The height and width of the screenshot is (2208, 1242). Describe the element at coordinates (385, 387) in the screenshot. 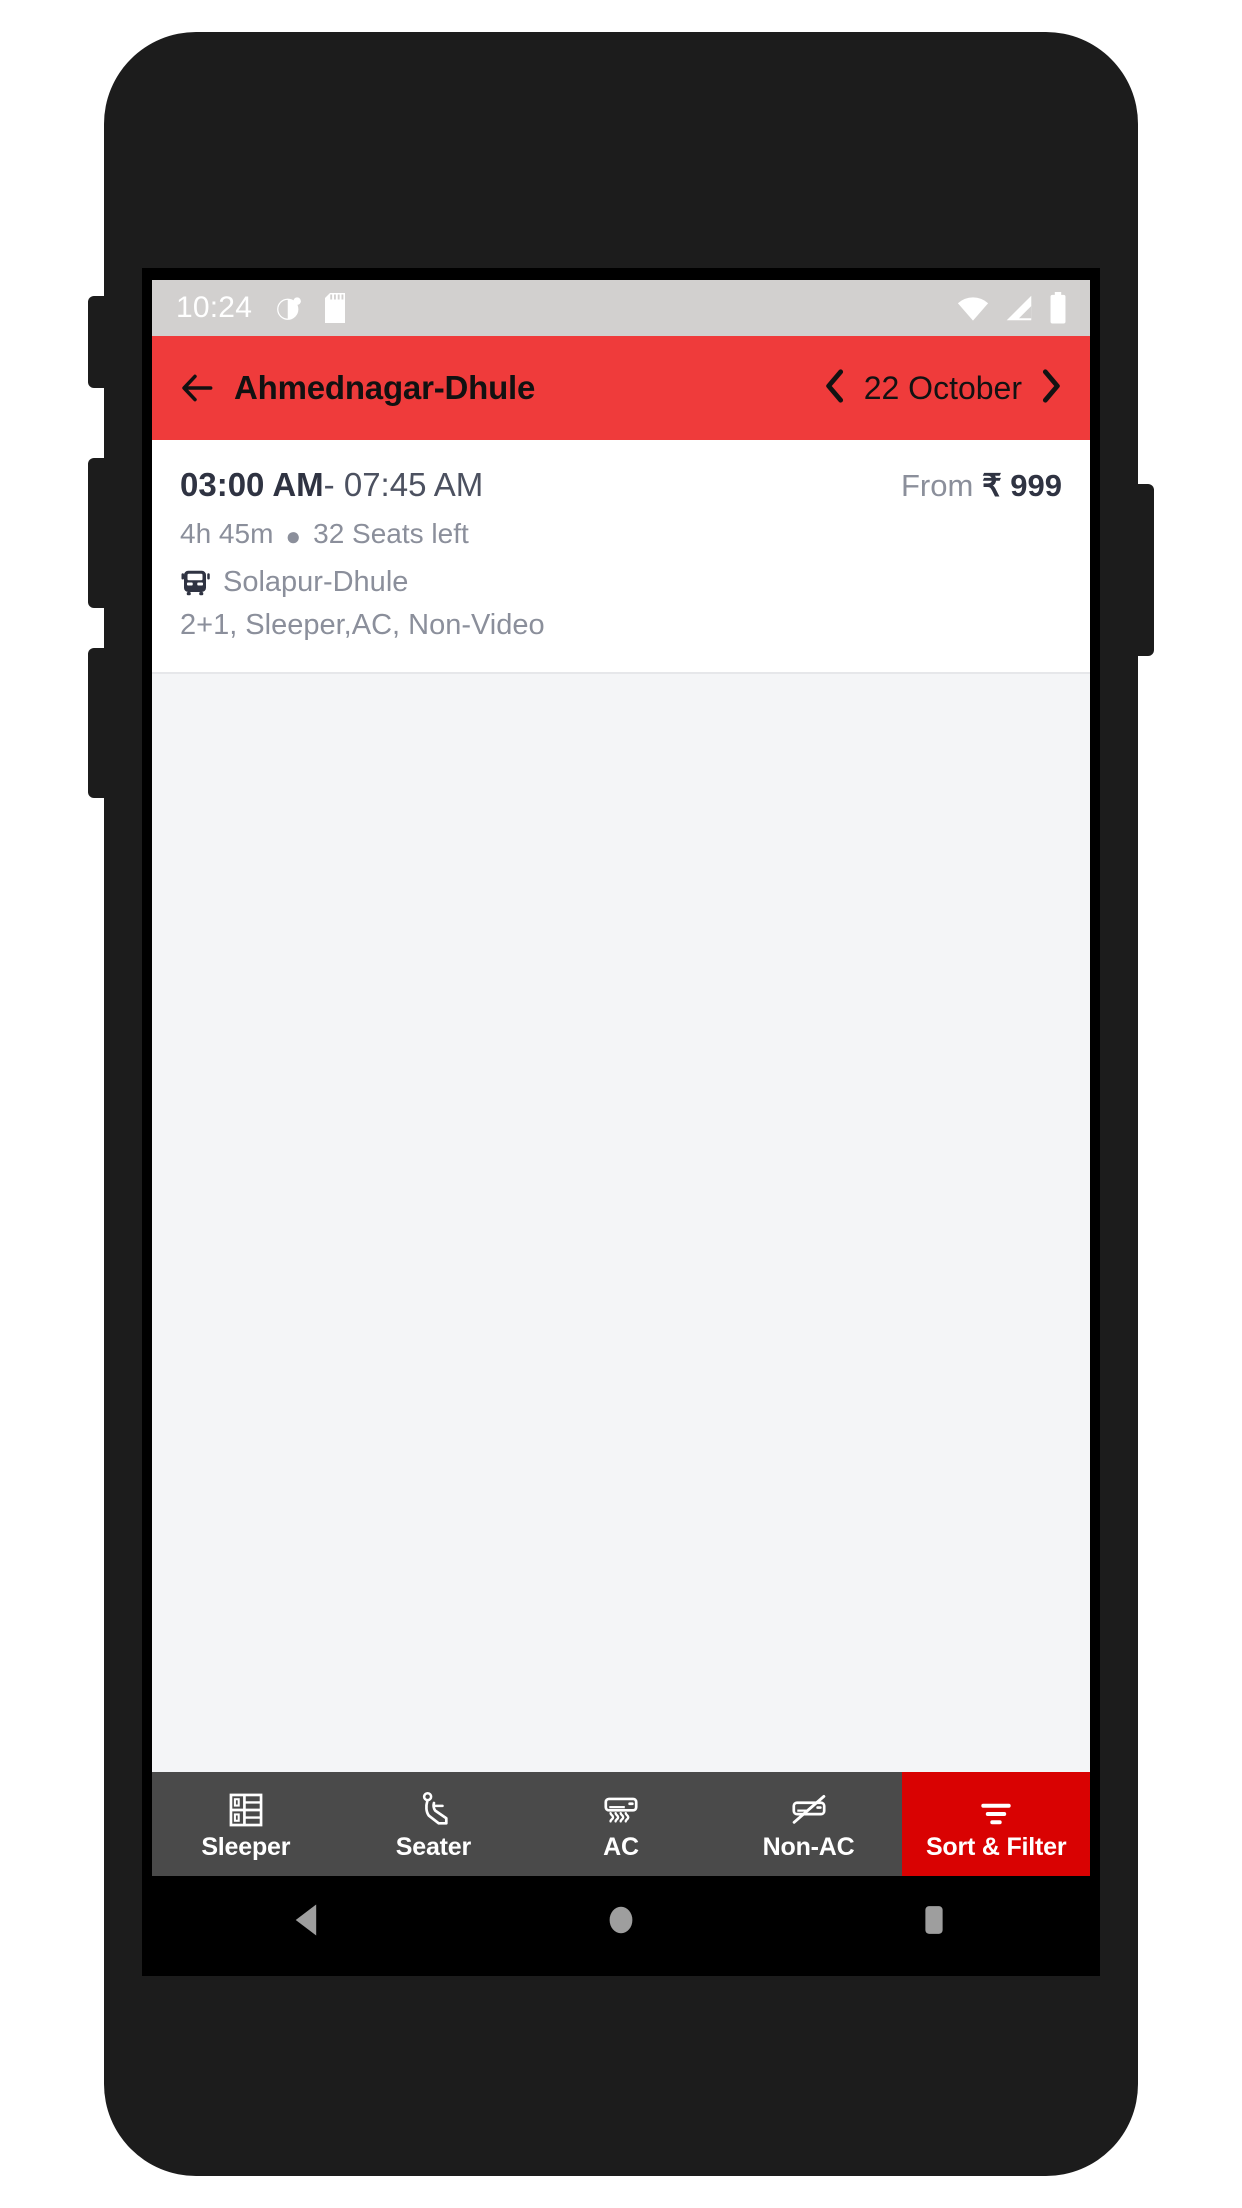

I see `page-title: Ahmednagar-Dhule` at that location.